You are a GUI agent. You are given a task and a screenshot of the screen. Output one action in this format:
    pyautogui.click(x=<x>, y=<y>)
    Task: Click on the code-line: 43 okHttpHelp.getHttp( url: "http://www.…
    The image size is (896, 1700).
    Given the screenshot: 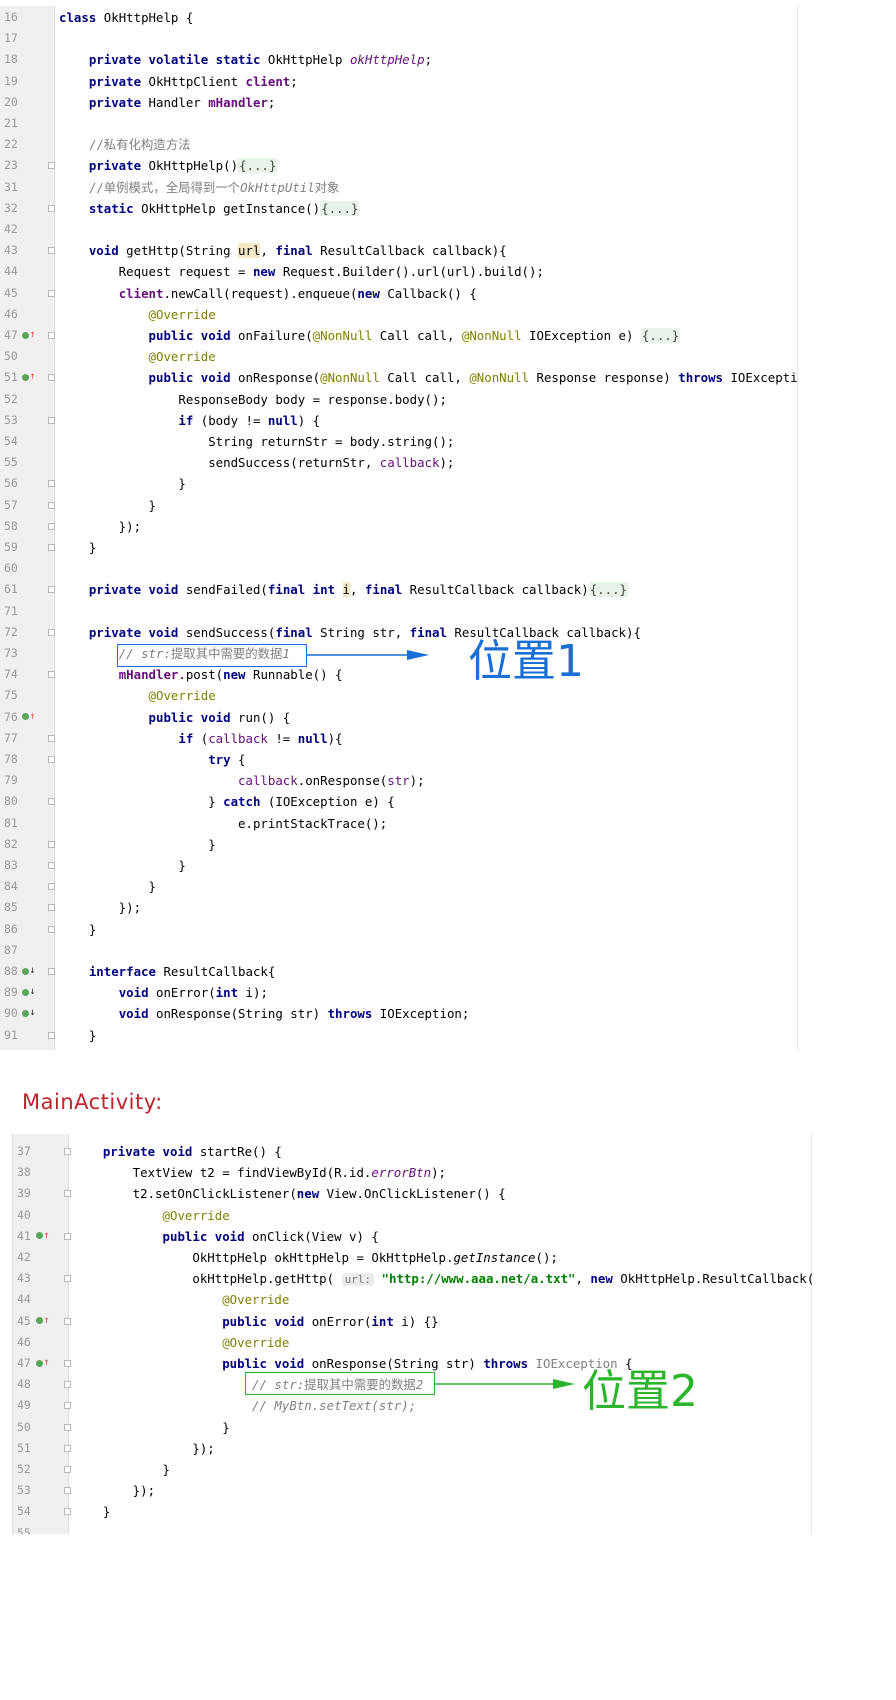 What is the action you would take?
    pyautogui.click(x=412, y=1278)
    